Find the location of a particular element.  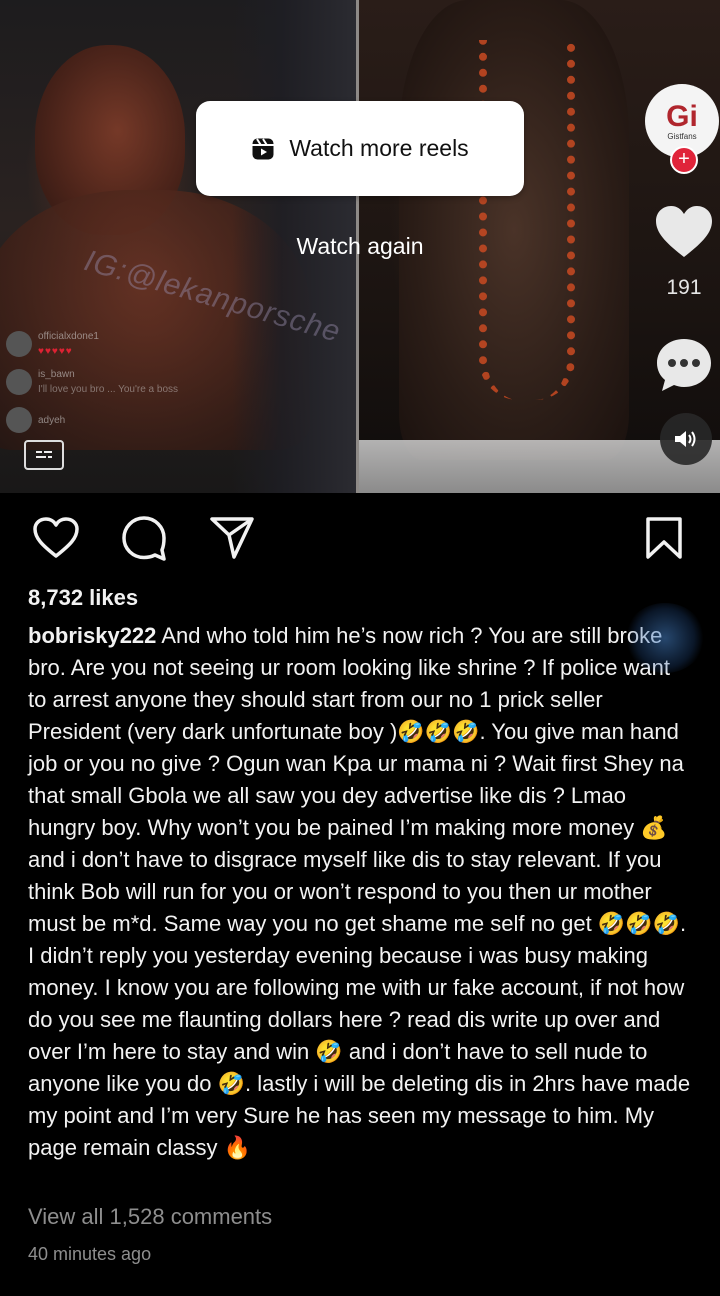

watch-more-label: Watch more reels is located at coordinates (379, 148).